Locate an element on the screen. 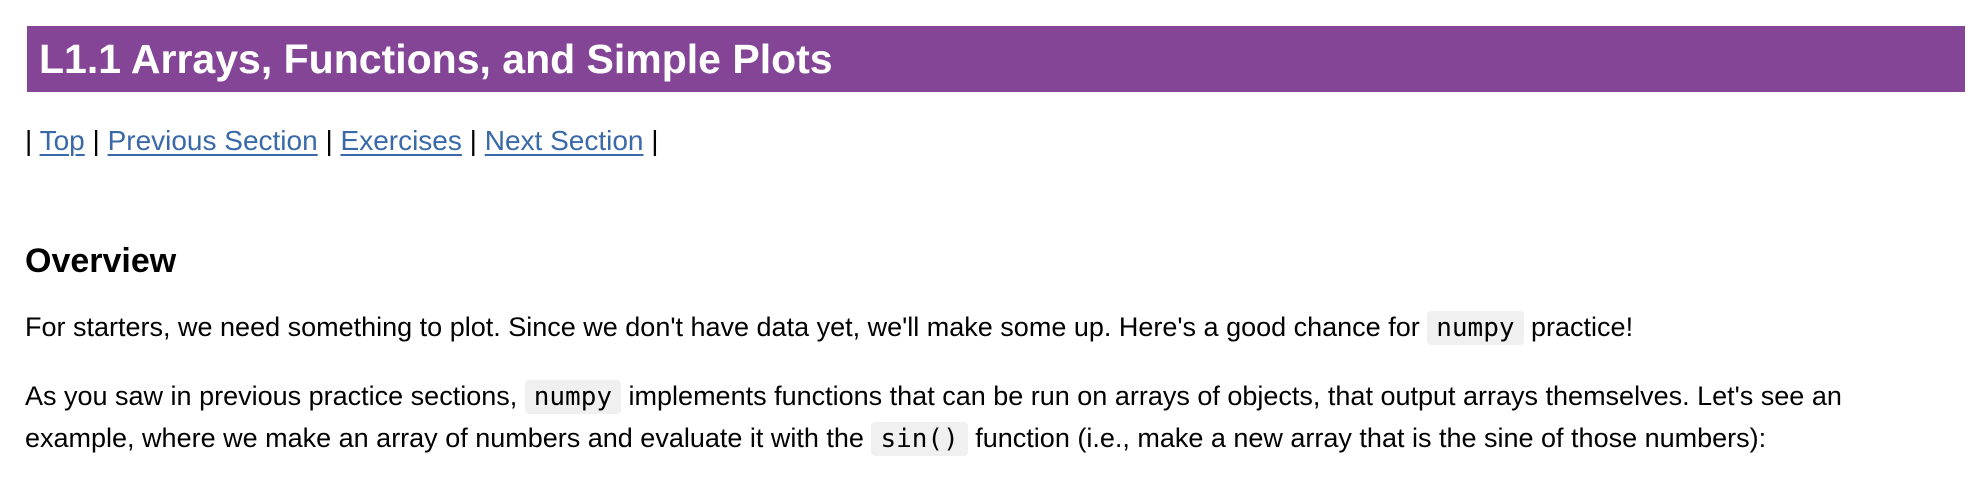 The width and height of the screenshot is (1986, 482). page-title: L1.1 Arrays, Functions, and Simple Plots is located at coordinates (436, 58).